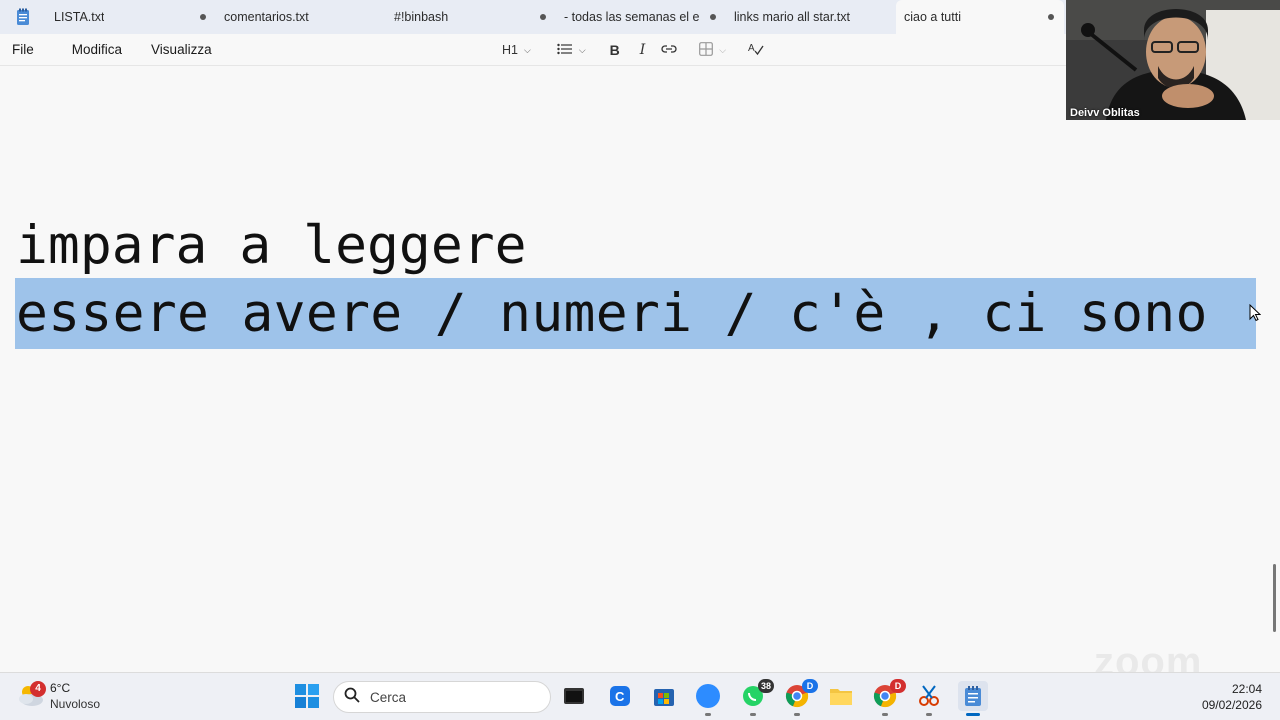  What do you see at coordinates (628, 314) in the screenshot?
I see `editor-line-2-selected: essere avere / numeri / c'è , ci sono` at bounding box center [628, 314].